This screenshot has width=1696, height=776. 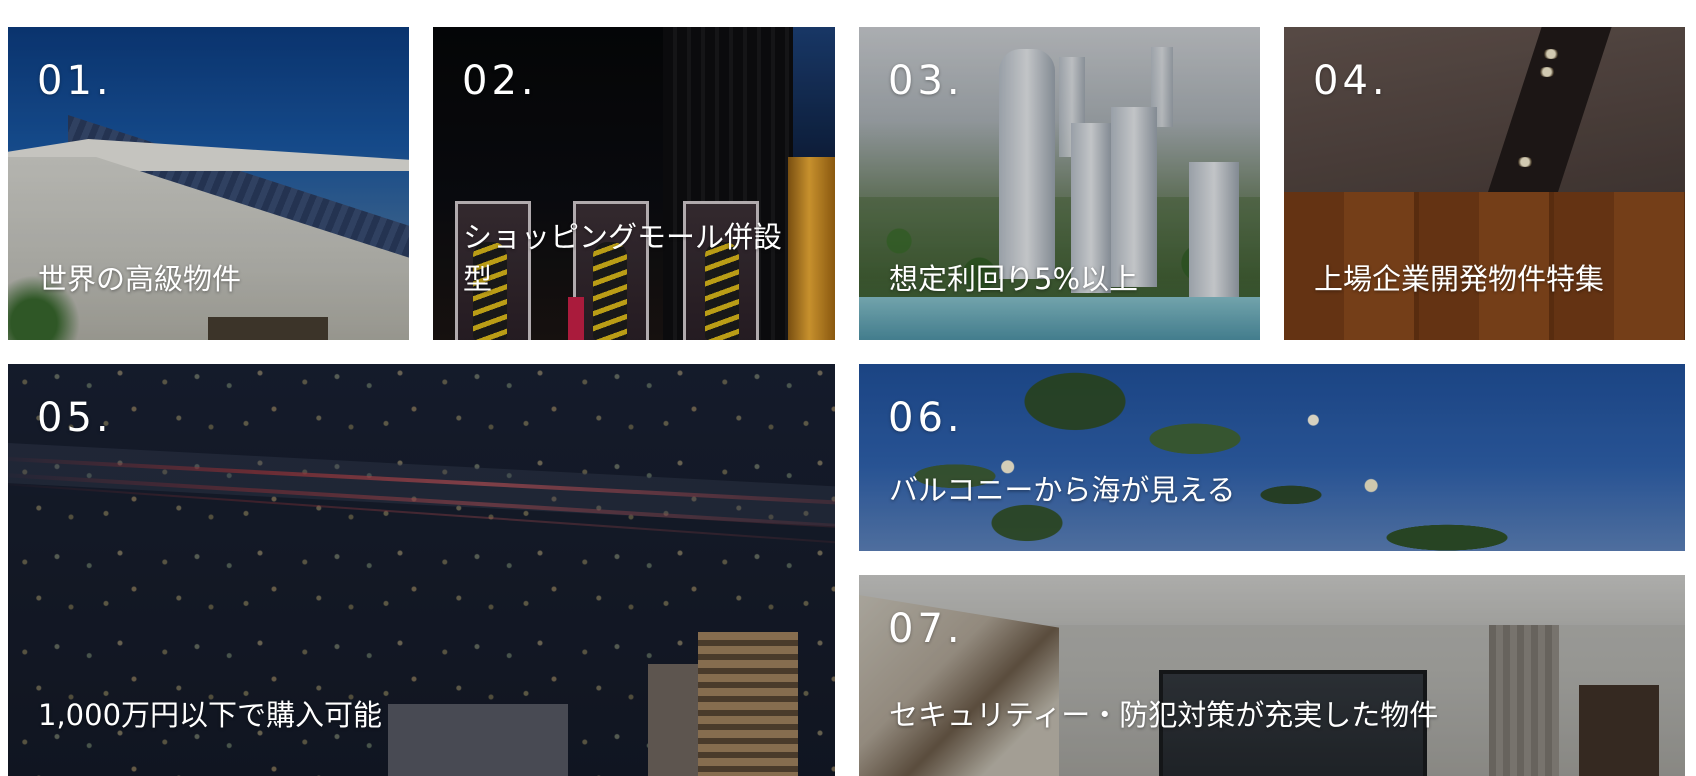 I want to click on tile-number: 01., so click(x=75, y=81).